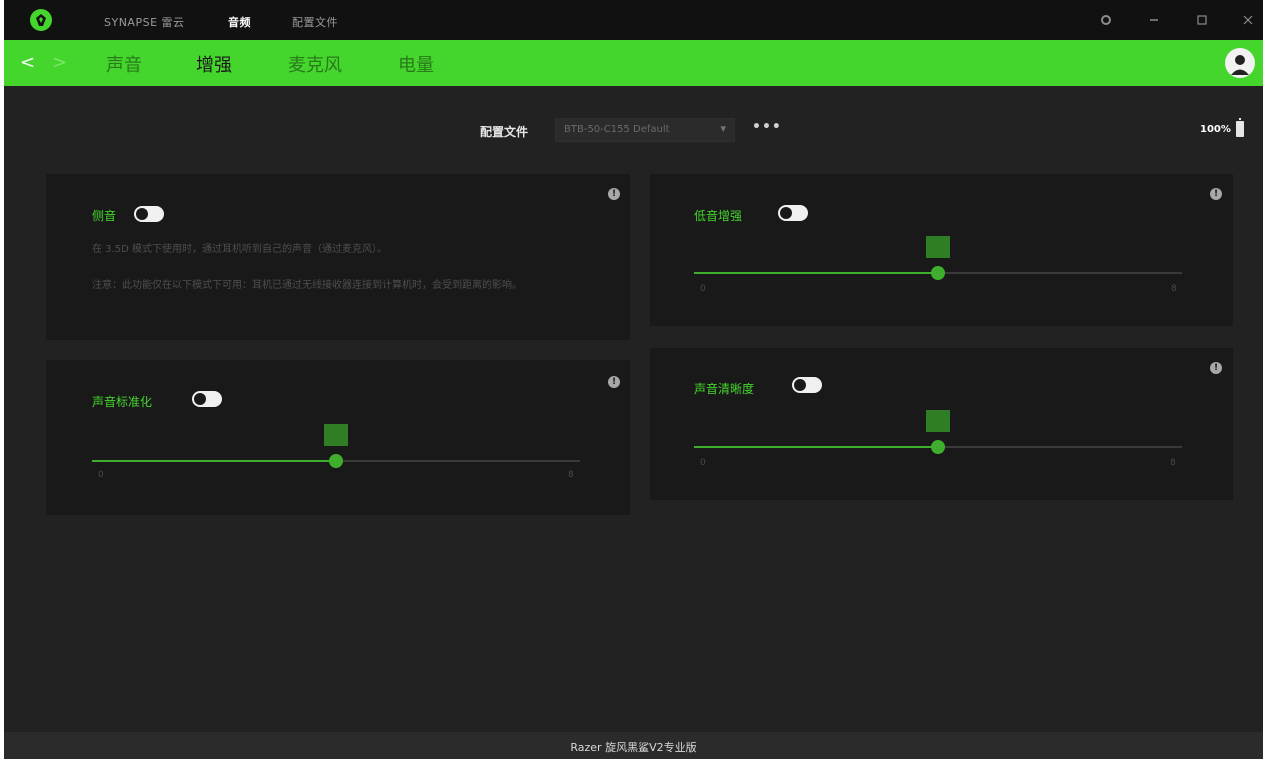 This screenshot has height=759, width=1271. What do you see at coordinates (1240, 63) in the screenshot?
I see `user-avatar-icon` at bounding box center [1240, 63].